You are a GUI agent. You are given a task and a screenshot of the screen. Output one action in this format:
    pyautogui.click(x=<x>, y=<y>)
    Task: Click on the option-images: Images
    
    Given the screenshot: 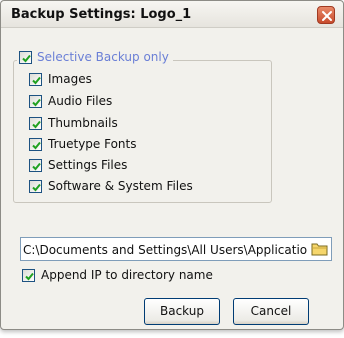 What is the action you would take?
    pyautogui.click(x=60, y=79)
    